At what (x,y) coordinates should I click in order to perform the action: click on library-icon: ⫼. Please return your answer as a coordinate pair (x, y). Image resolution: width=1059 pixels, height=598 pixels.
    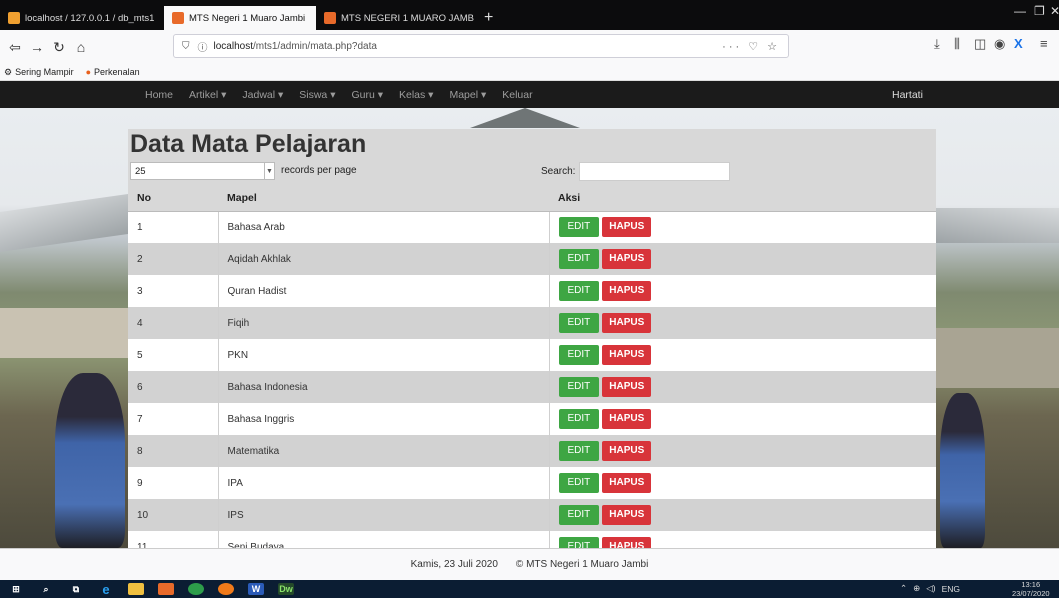
    Looking at the image, I should click on (957, 44).